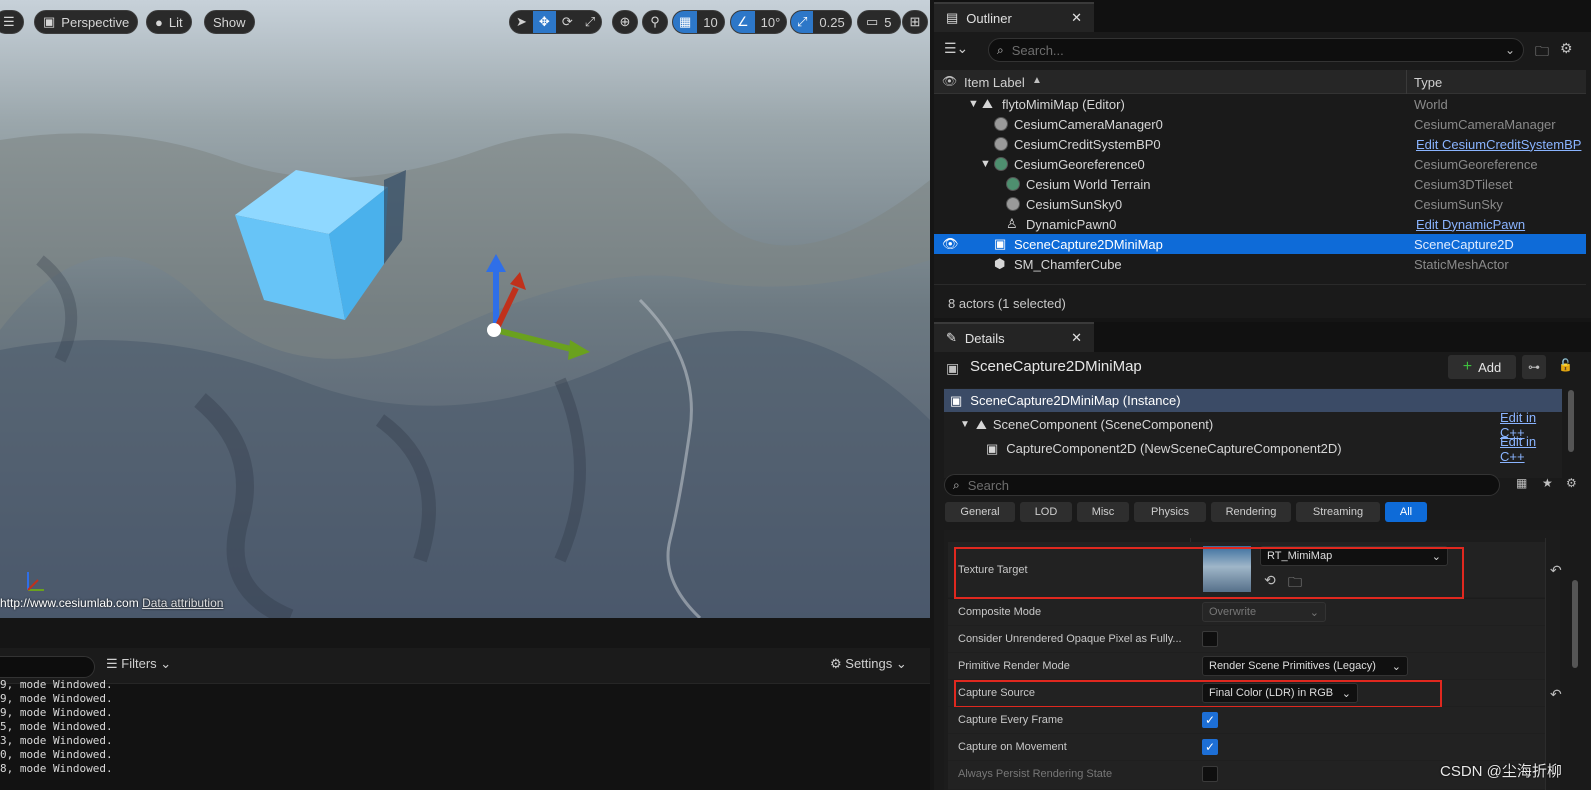 The width and height of the screenshot is (1591, 790). What do you see at coordinates (1521, 483) in the screenshot?
I see `table-view-icon: ▦` at bounding box center [1521, 483].